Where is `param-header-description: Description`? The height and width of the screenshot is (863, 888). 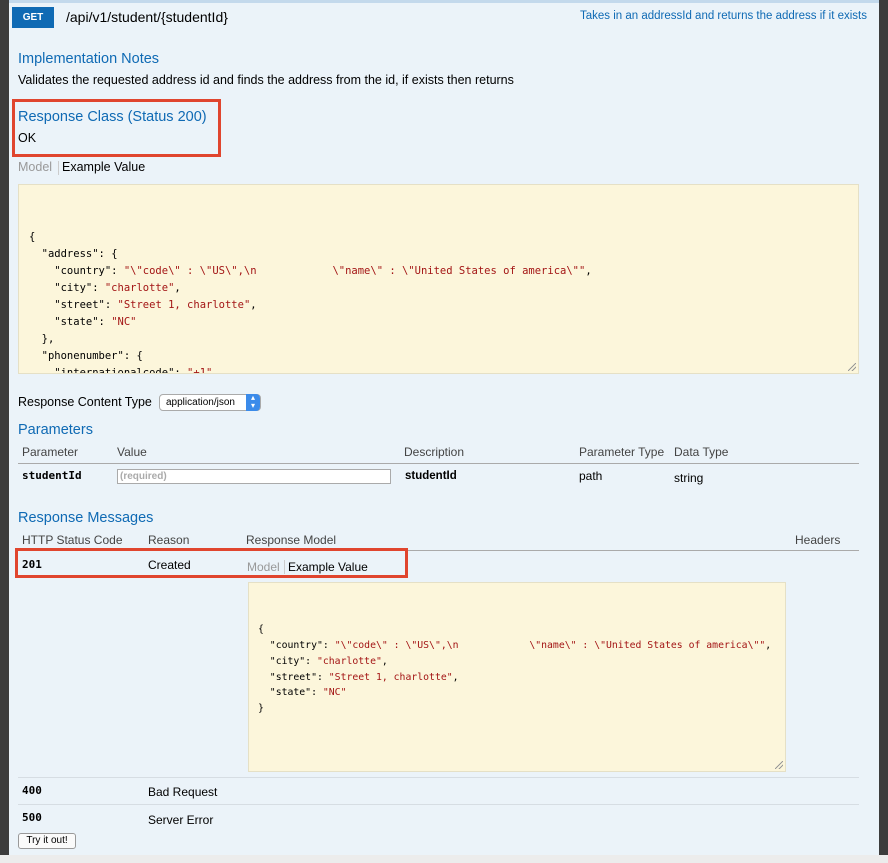 param-header-description: Description is located at coordinates (434, 452).